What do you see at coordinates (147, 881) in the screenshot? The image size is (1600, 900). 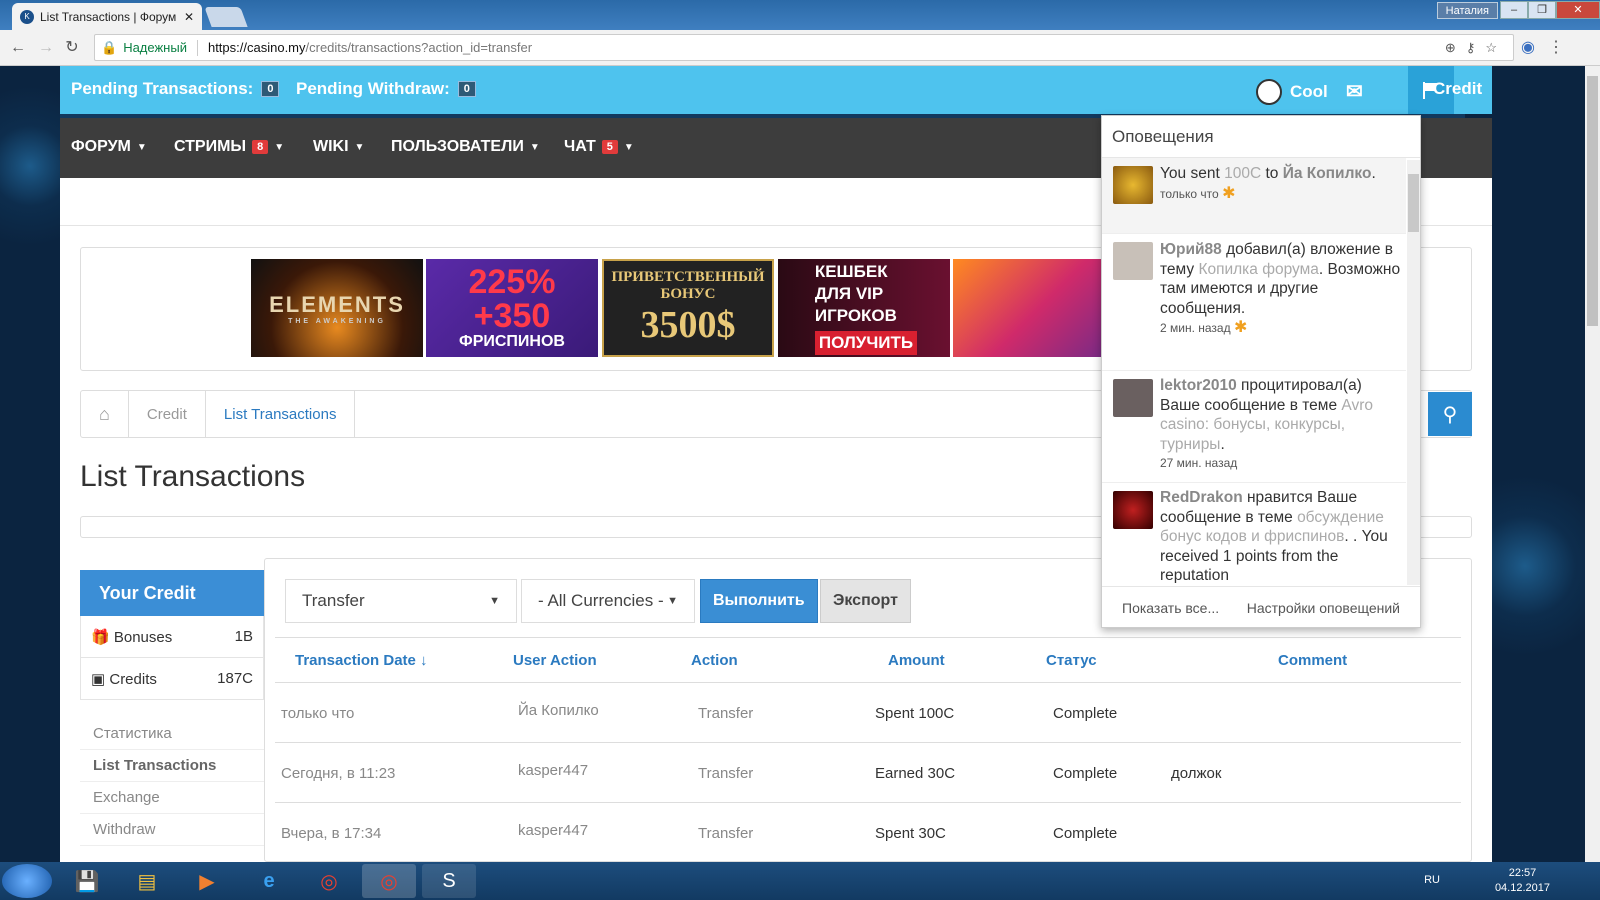 I see `explorer-icon: ▤` at bounding box center [147, 881].